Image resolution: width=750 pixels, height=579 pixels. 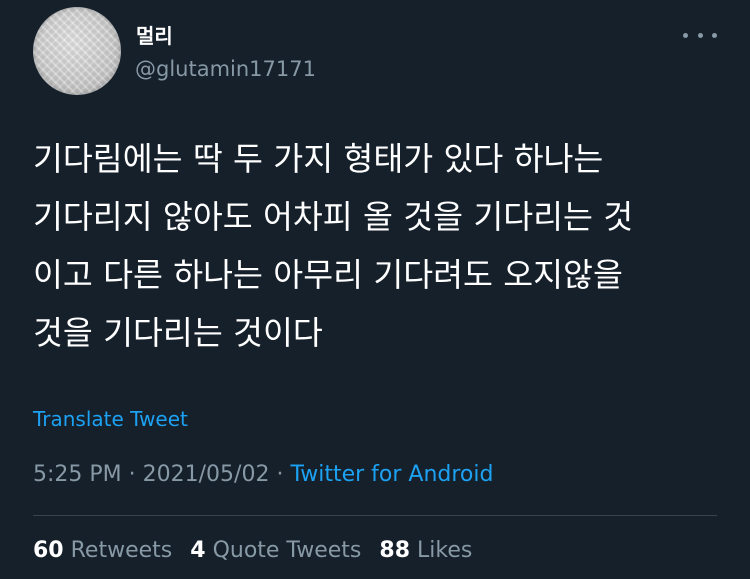 What do you see at coordinates (154, 34) in the screenshot?
I see `author-display-name: 멀리` at bounding box center [154, 34].